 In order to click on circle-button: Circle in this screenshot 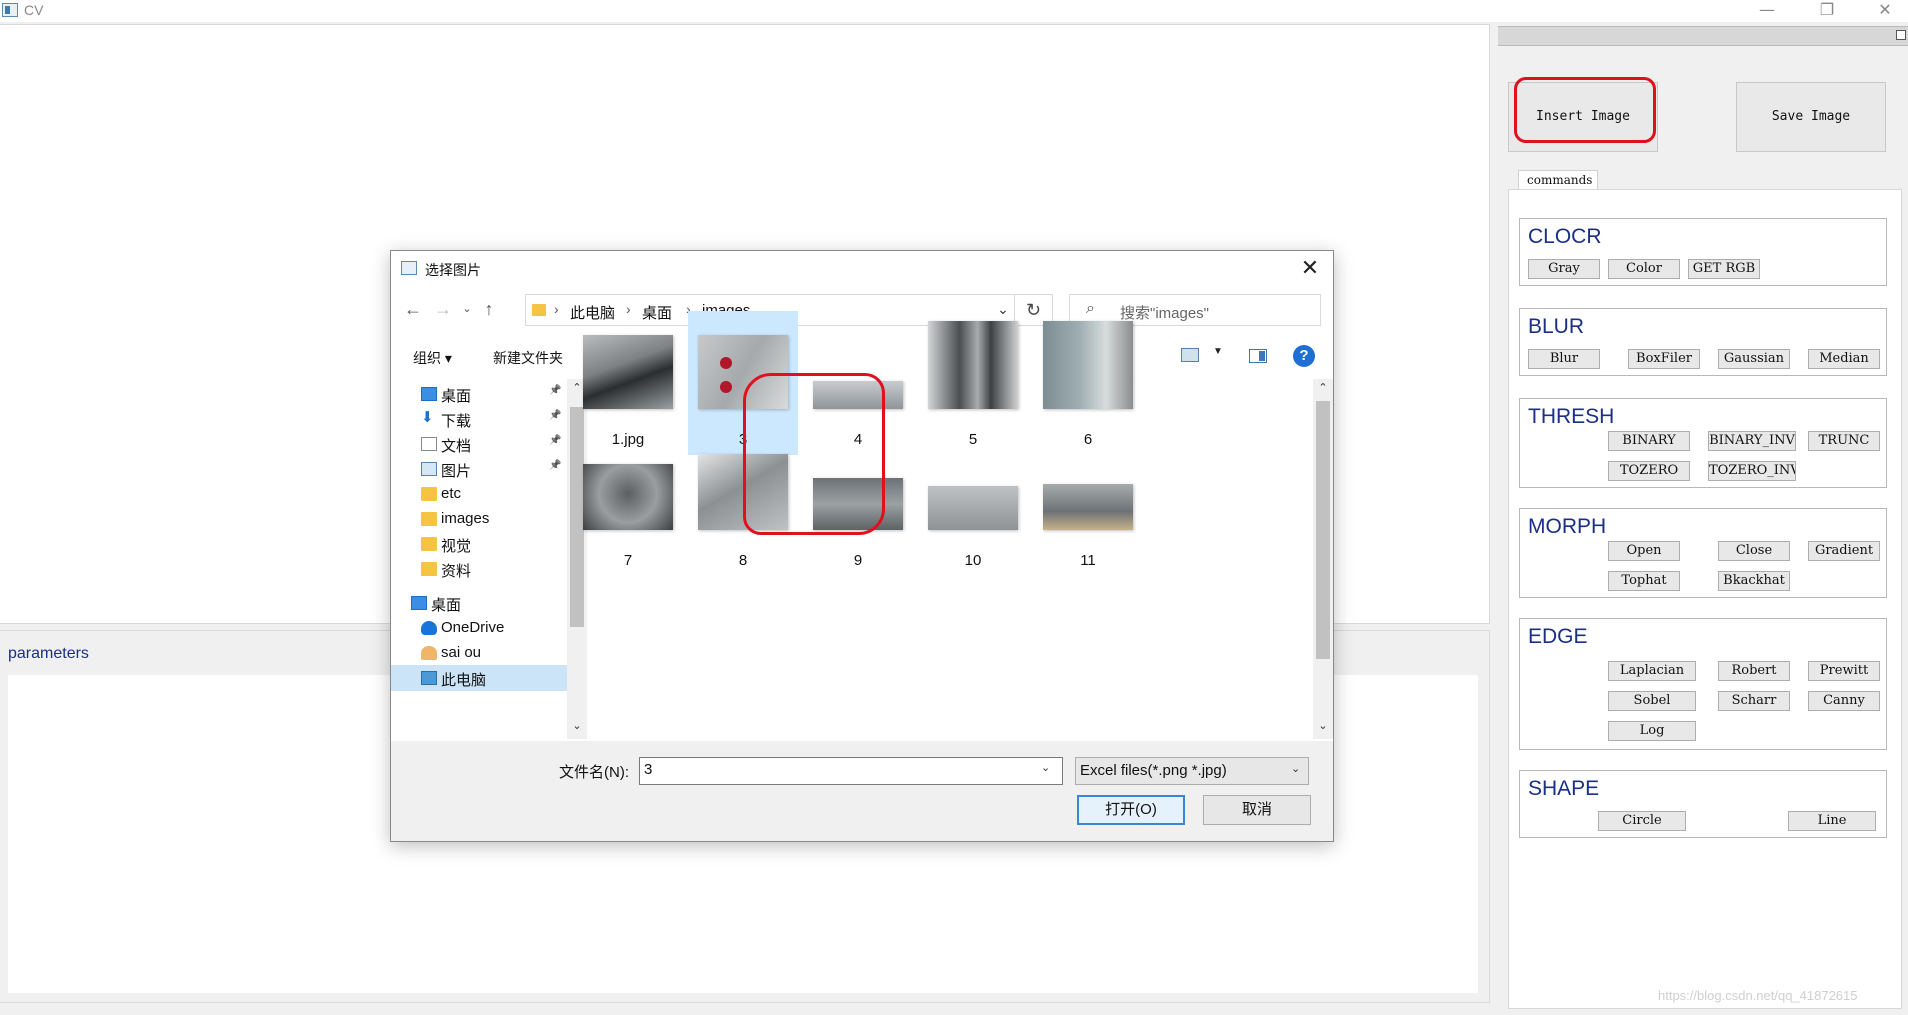, I will do `click(1642, 821)`.